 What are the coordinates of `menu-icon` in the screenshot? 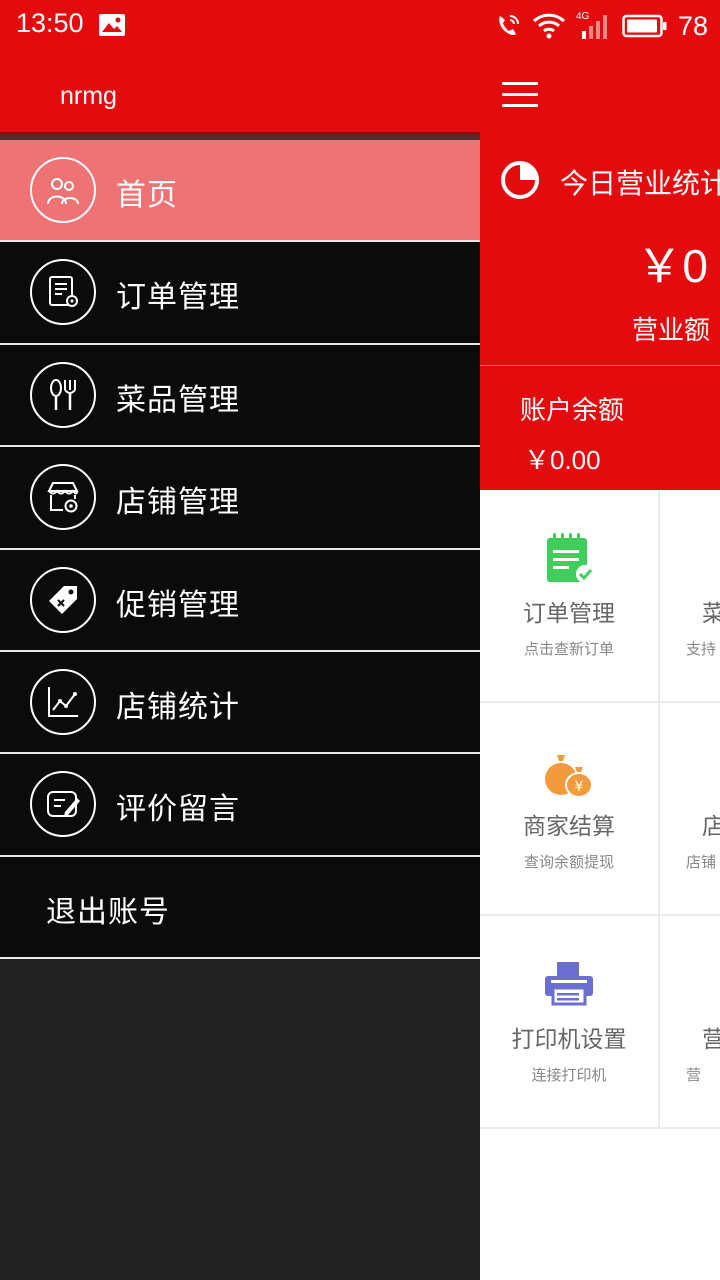 It's located at (520, 95).